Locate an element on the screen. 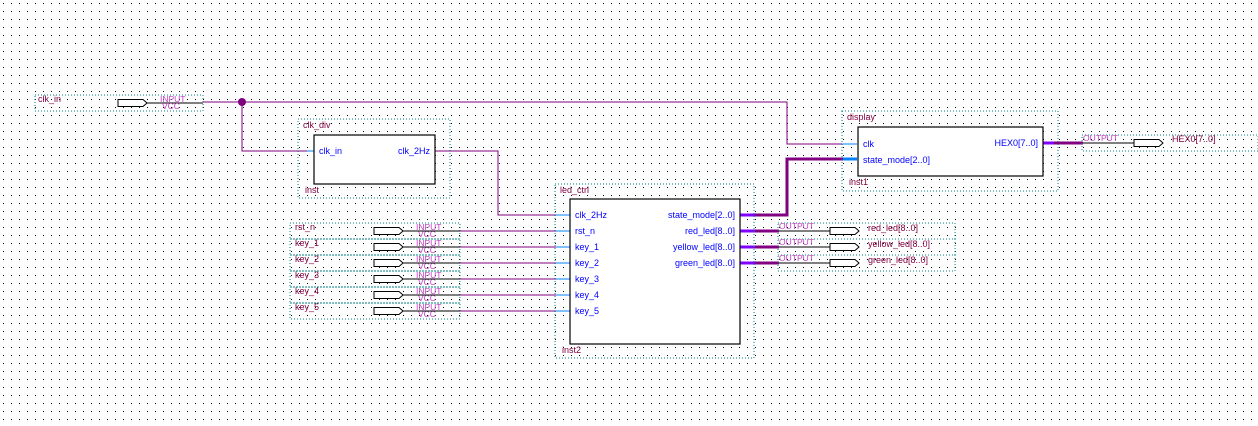 The width and height of the screenshot is (1258, 426). pin-name: red_led[8..0] is located at coordinates (893, 228).